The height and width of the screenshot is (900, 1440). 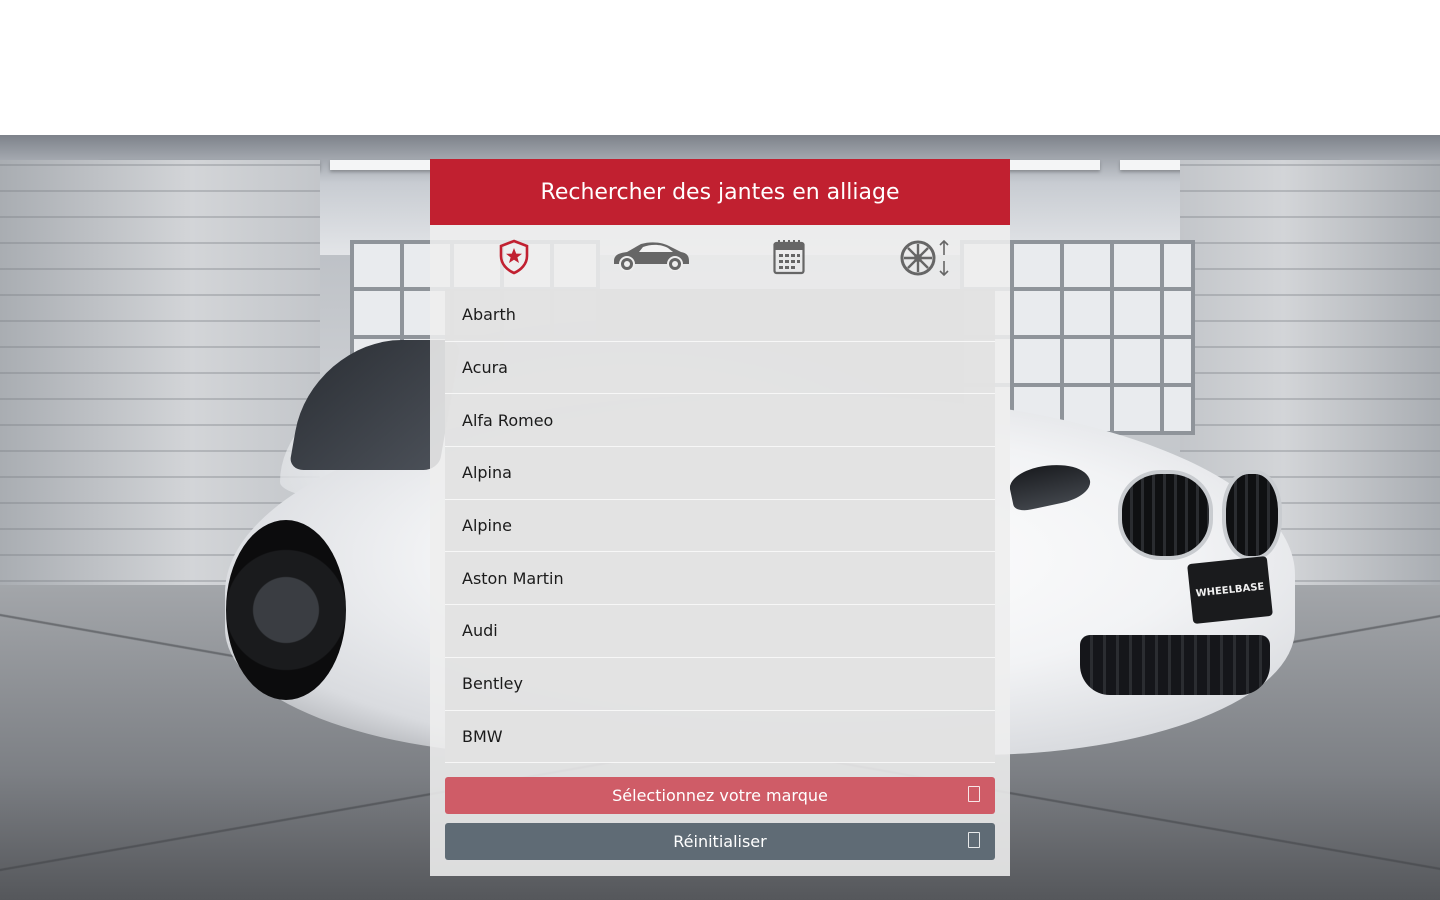 What do you see at coordinates (651, 255) in the screenshot?
I see `car-icon` at bounding box center [651, 255].